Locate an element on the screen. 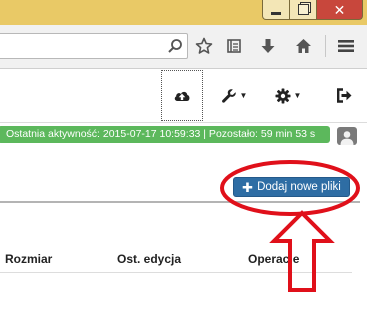 This screenshot has height=327, width=367. logout-icon is located at coordinates (344, 95).